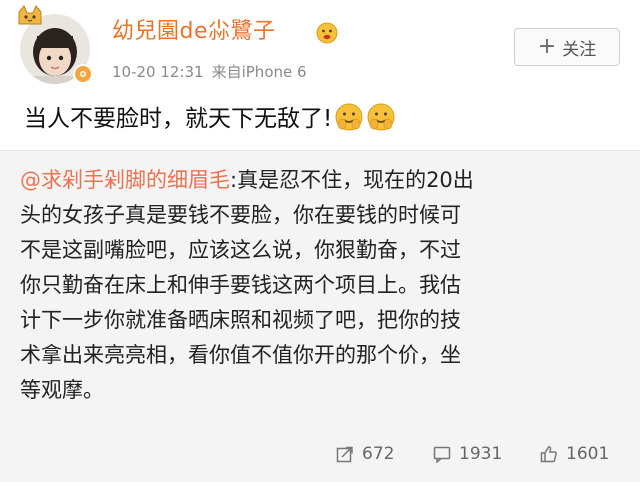  I want to click on cat-badge-icon, so click(30, 15).